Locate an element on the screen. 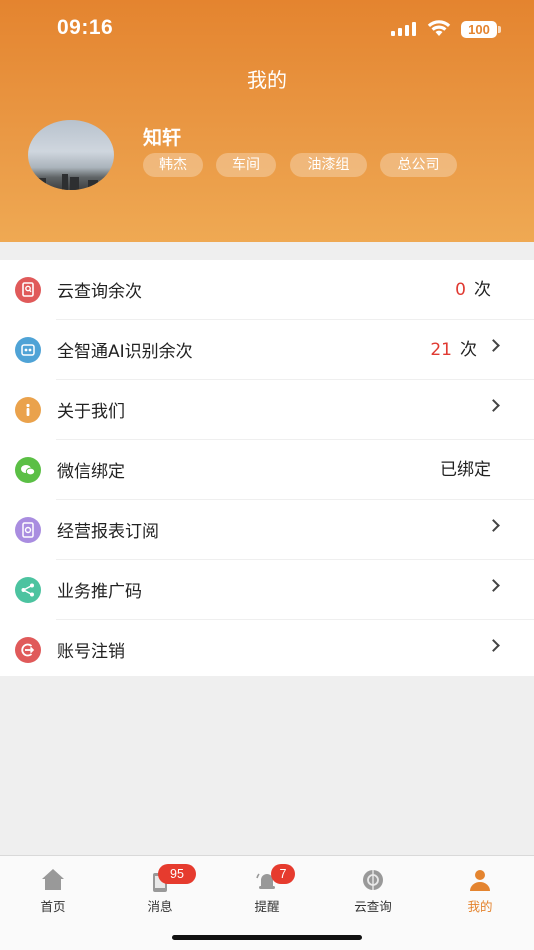  menu-label: 云查询余次 is located at coordinates (99, 292).